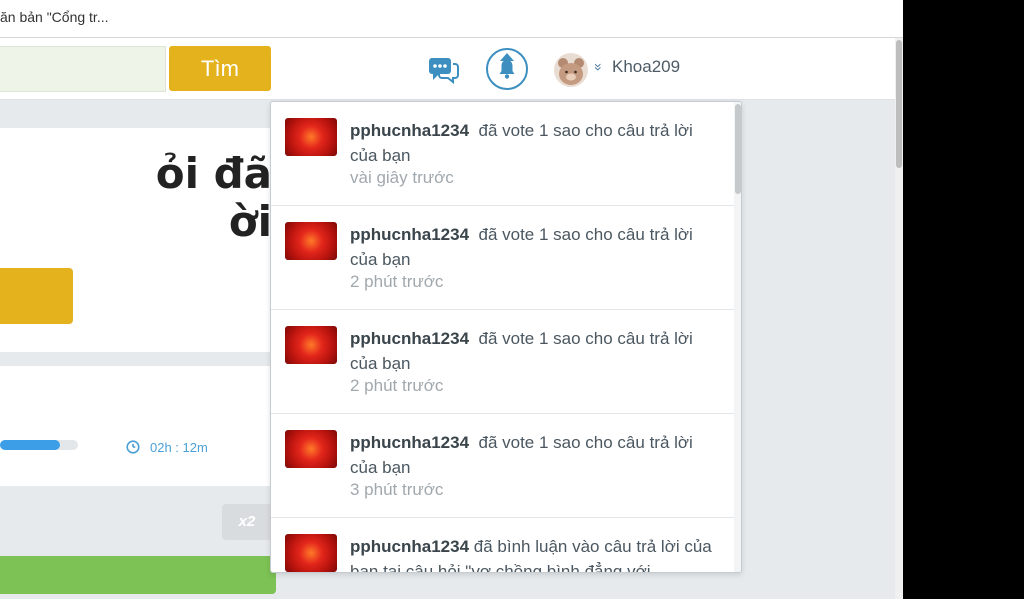 This screenshot has height=599, width=1024. What do you see at coordinates (220, 68) in the screenshot?
I see `search-button: Tìm` at bounding box center [220, 68].